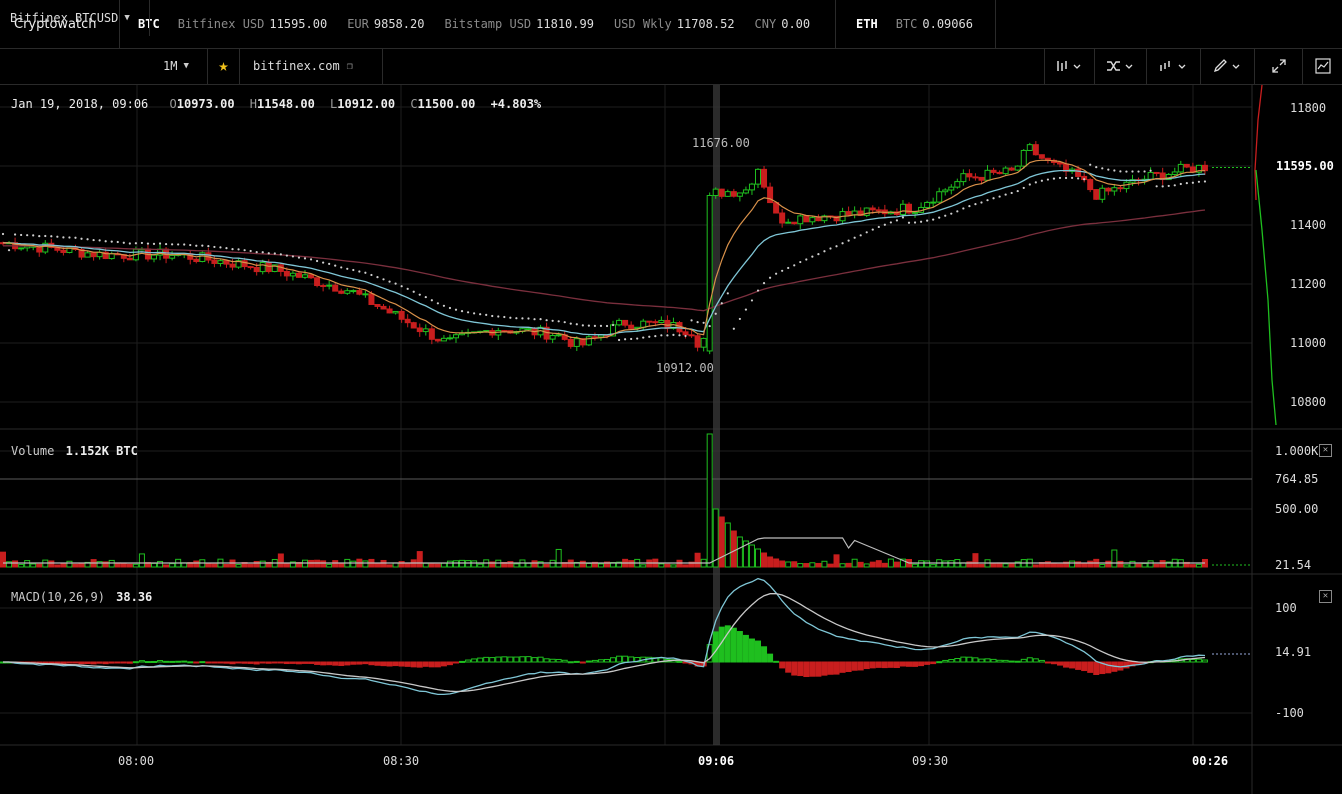 The image size is (1342, 794). I want to click on close-macd-pane-icon: ✕, so click(1325, 596).